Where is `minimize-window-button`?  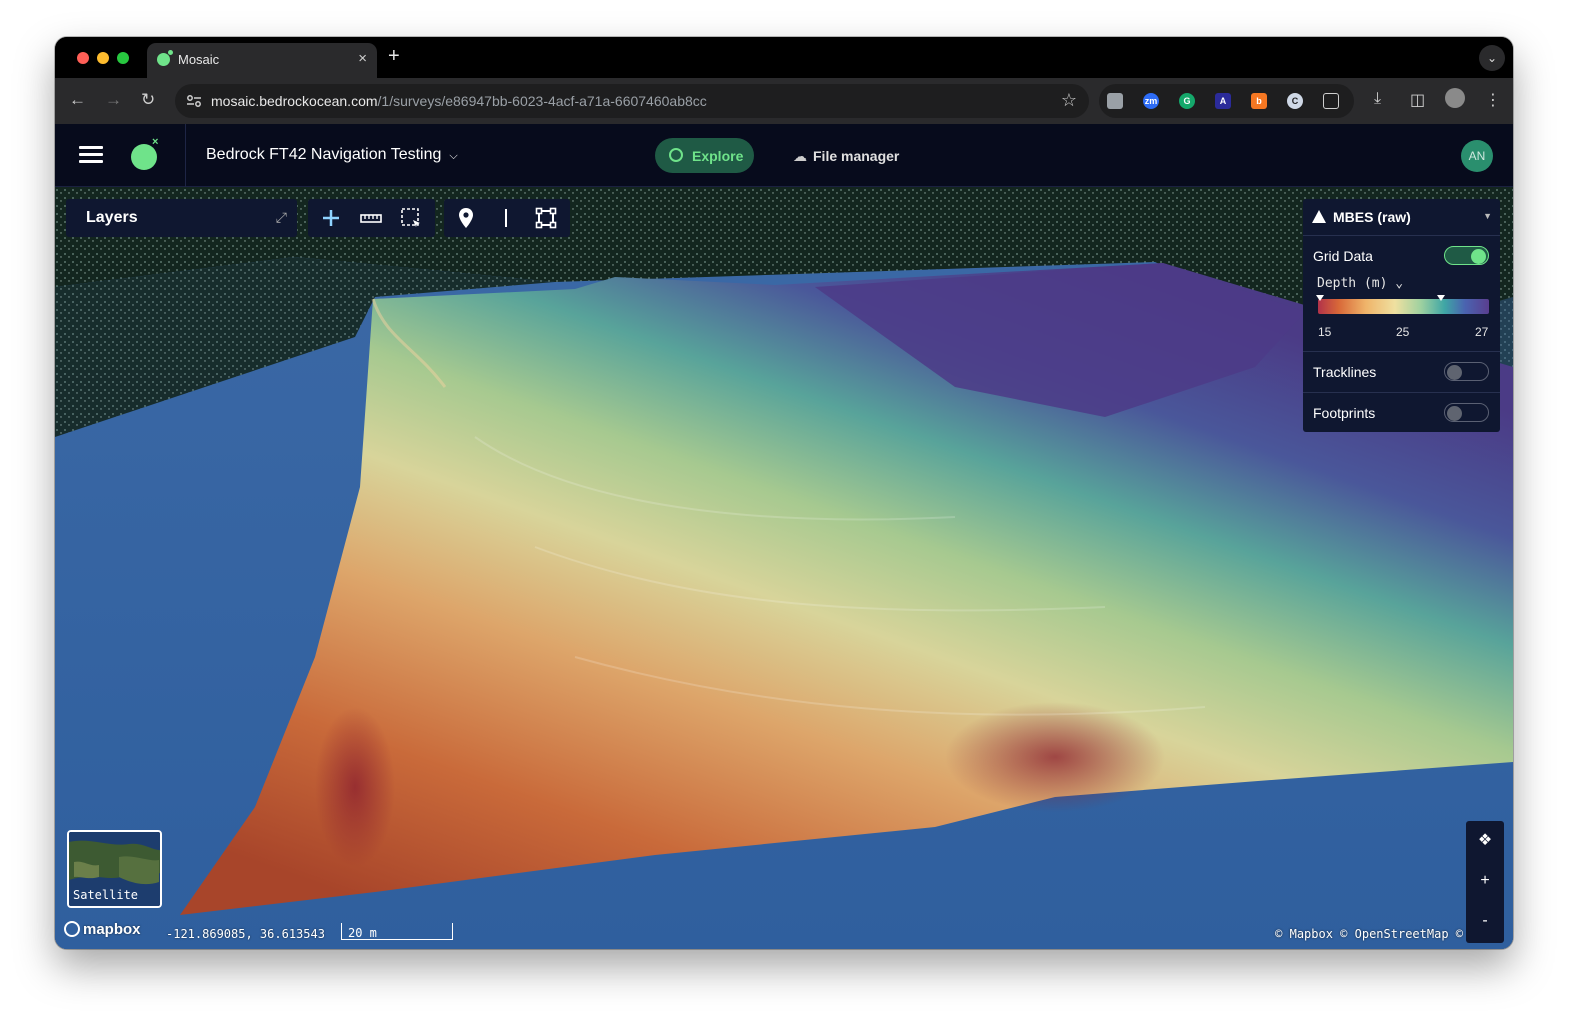
minimize-window-button is located at coordinates (103, 58).